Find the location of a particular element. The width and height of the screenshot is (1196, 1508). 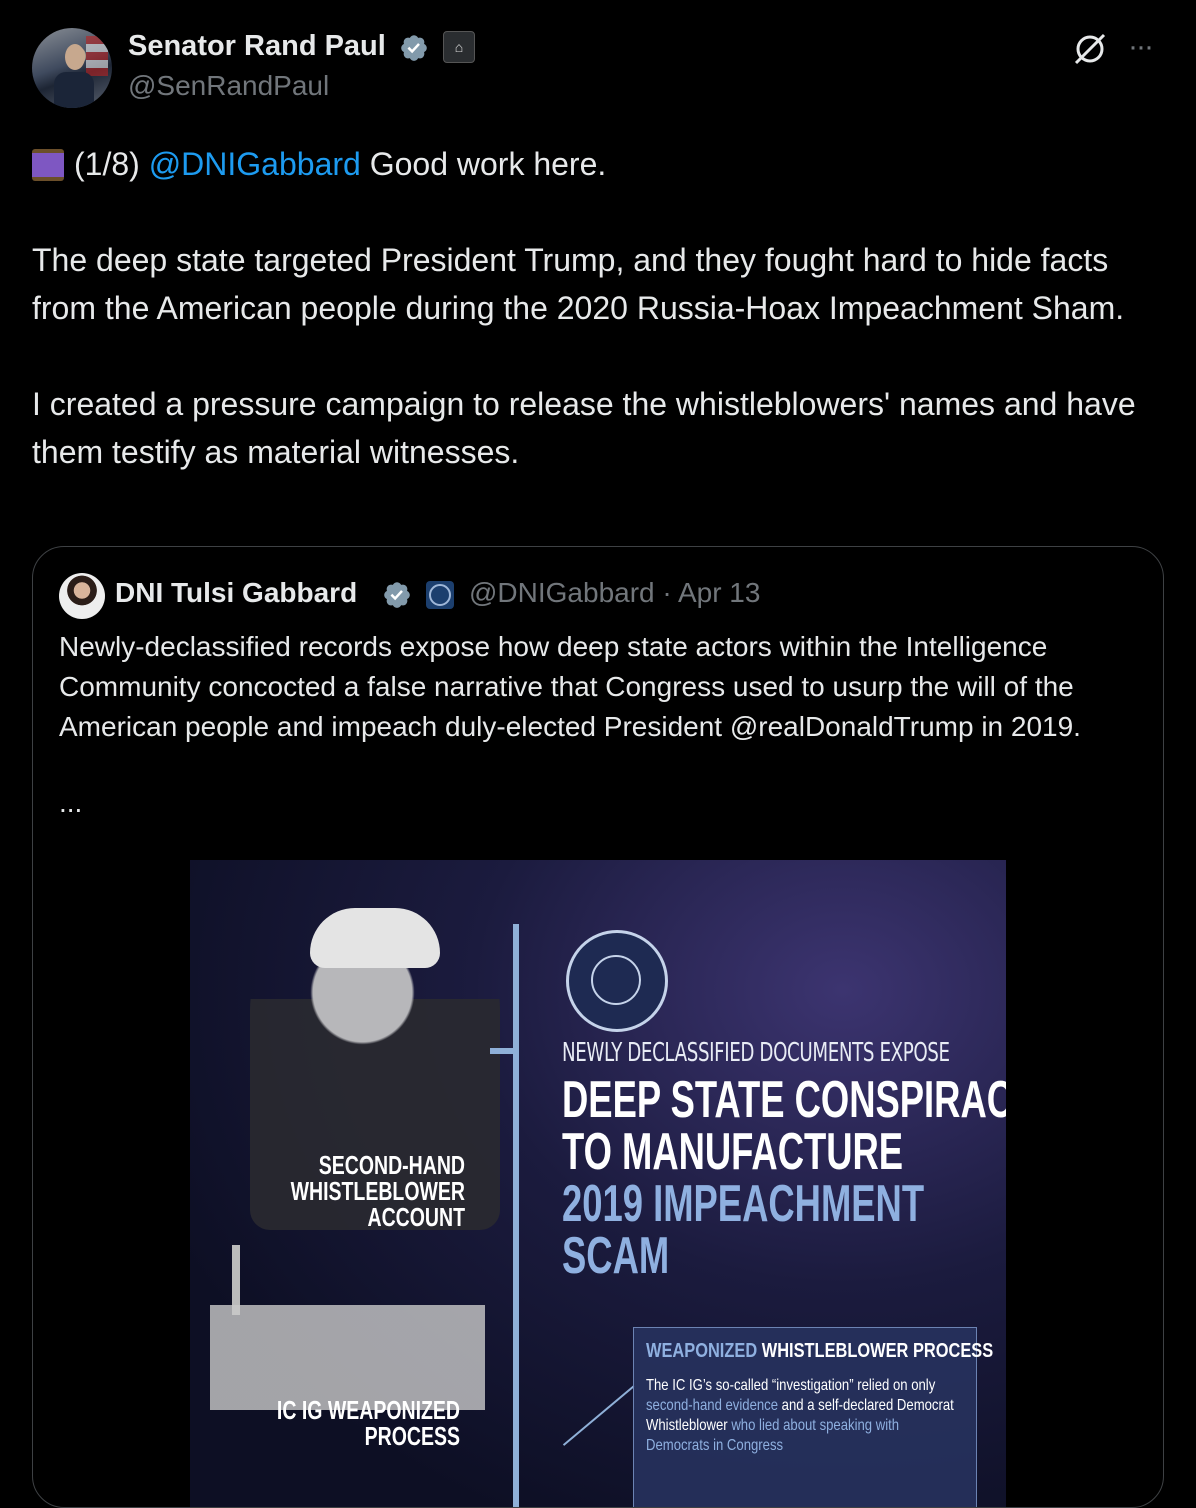

media-label-bottom: IC IG WEAPONIZED PROCESS is located at coordinates (347, 1423).